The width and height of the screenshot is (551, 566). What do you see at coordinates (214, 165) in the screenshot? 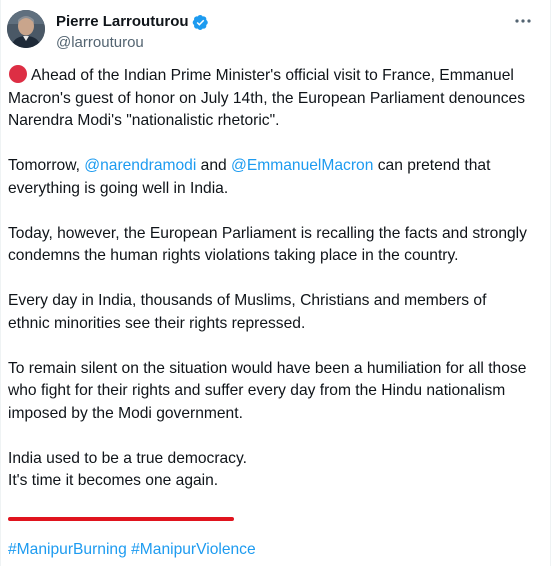
I see `paragraph-2-text-mid: and` at bounding box center [214, 165].